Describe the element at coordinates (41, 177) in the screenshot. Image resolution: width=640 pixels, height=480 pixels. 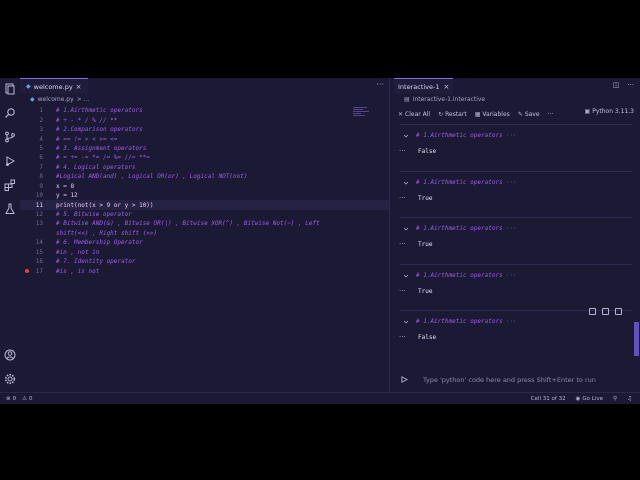
I see `line-number: 8` at that location.